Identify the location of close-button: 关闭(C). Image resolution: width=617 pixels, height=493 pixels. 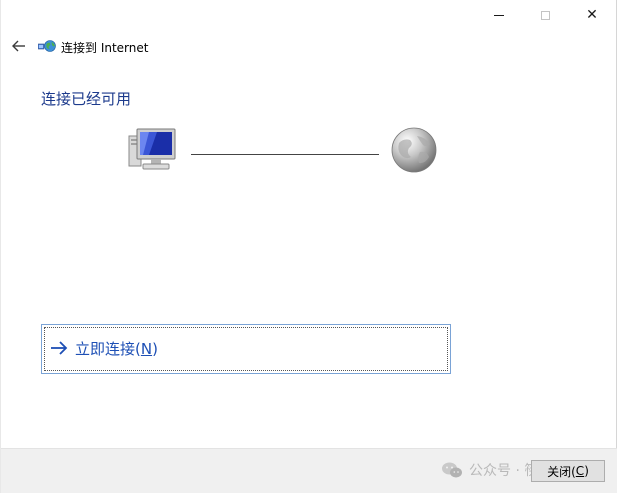
(568, 471).